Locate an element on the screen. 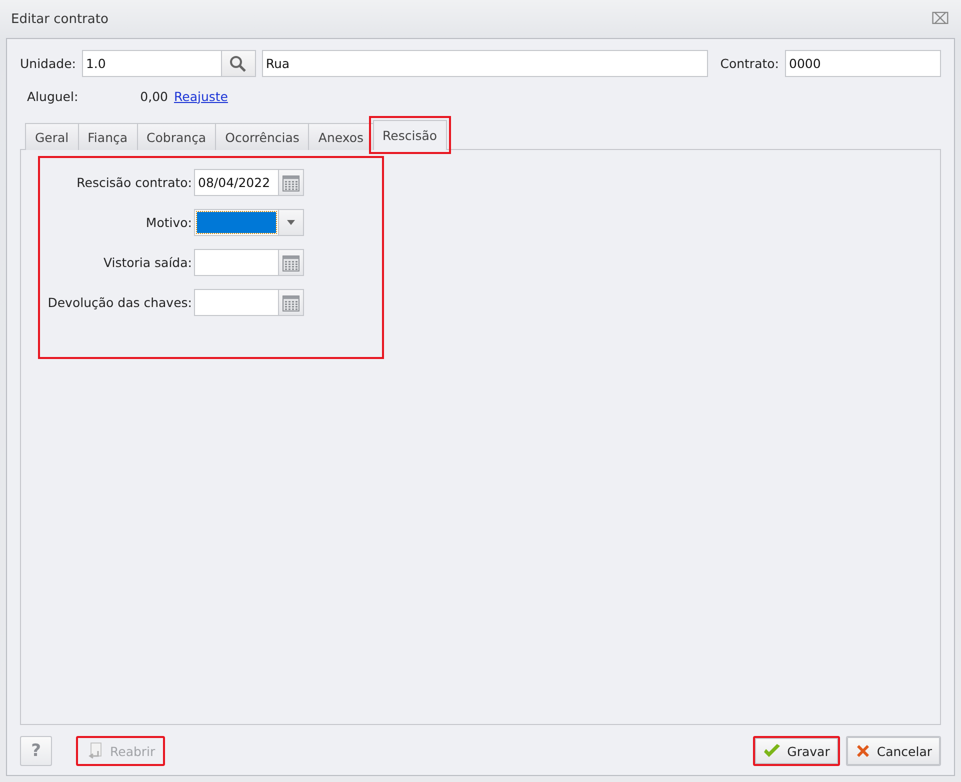 The width and height of the screenshot is (961, 782). motive-dropdown is located at coordinates (236, 222).